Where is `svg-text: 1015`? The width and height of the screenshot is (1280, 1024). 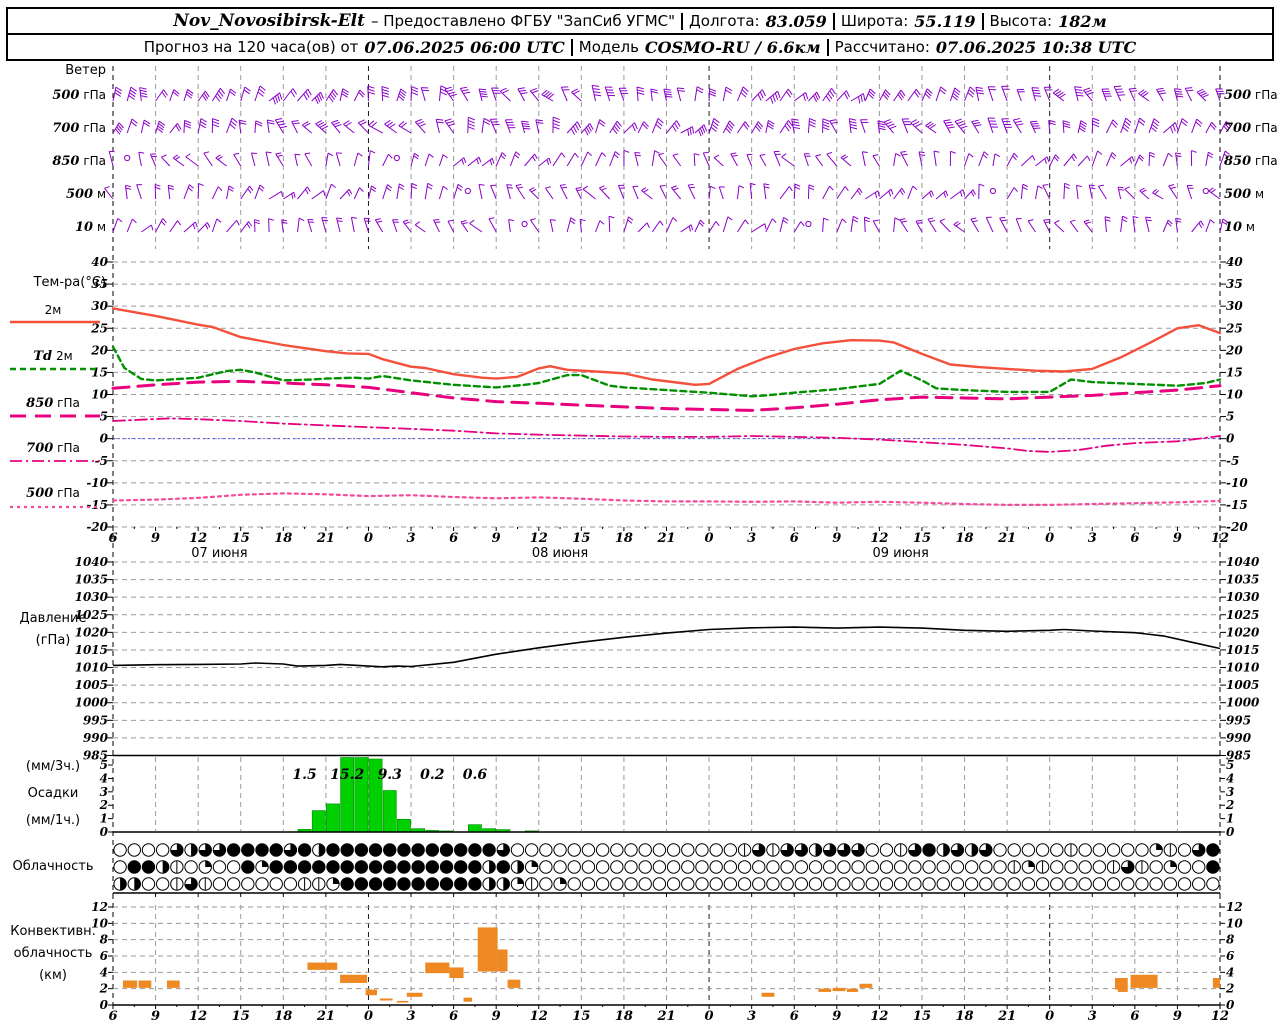
svg-text: 1015 is located at coordinates (1242, 650).